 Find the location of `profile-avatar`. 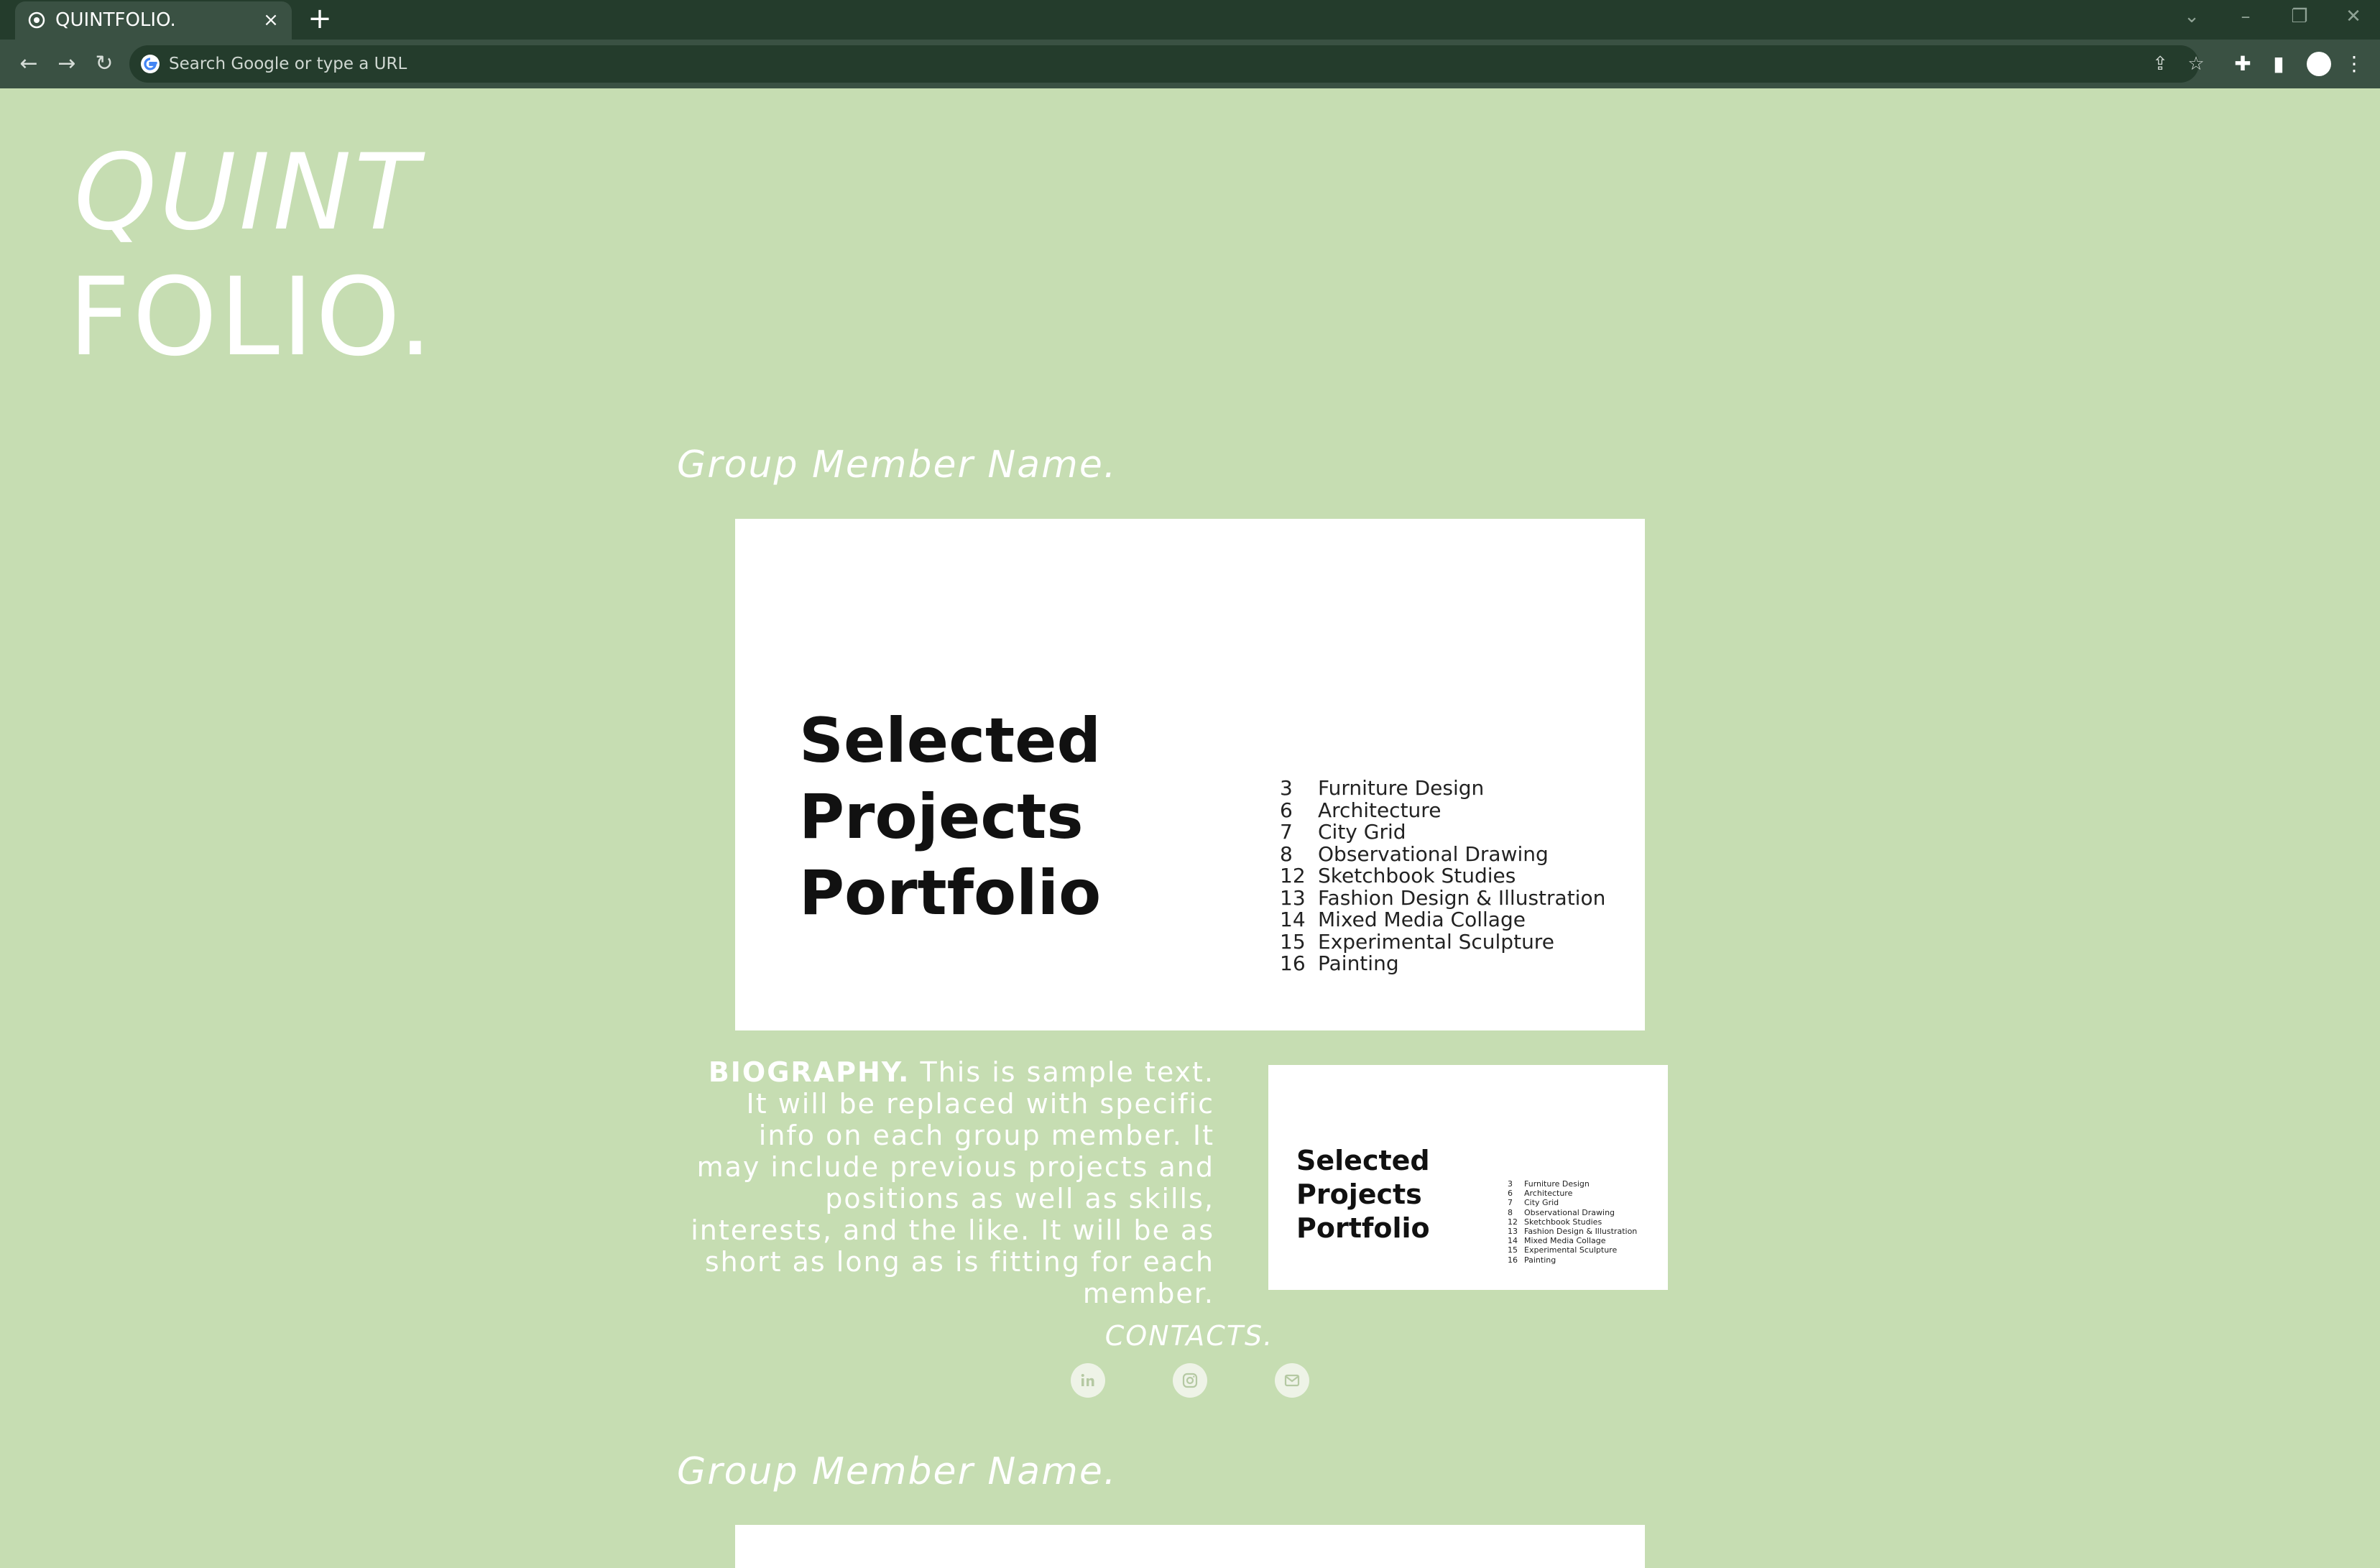

profile-avatar is located at coordinates (2319, 64).